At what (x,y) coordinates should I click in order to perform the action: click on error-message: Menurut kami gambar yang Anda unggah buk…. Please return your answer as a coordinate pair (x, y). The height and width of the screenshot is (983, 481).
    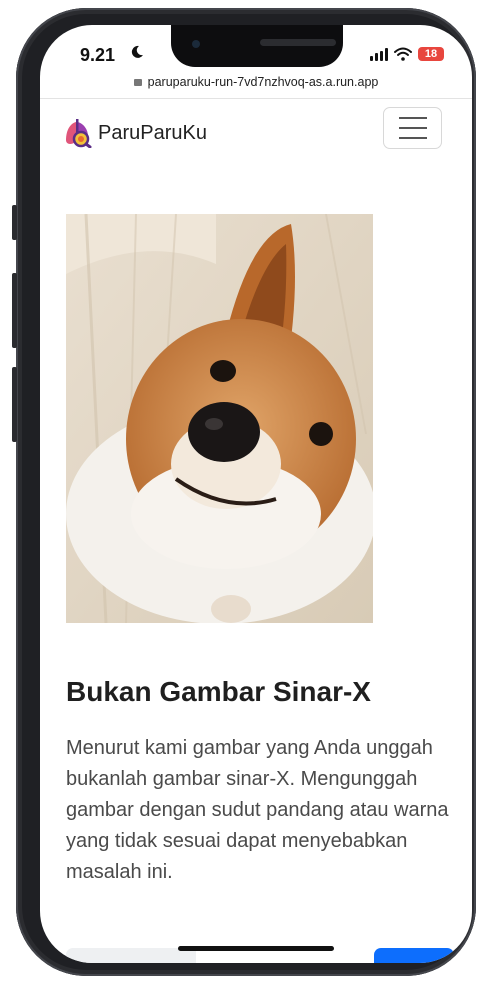
    Looking at the image, I should click on (257, 810).